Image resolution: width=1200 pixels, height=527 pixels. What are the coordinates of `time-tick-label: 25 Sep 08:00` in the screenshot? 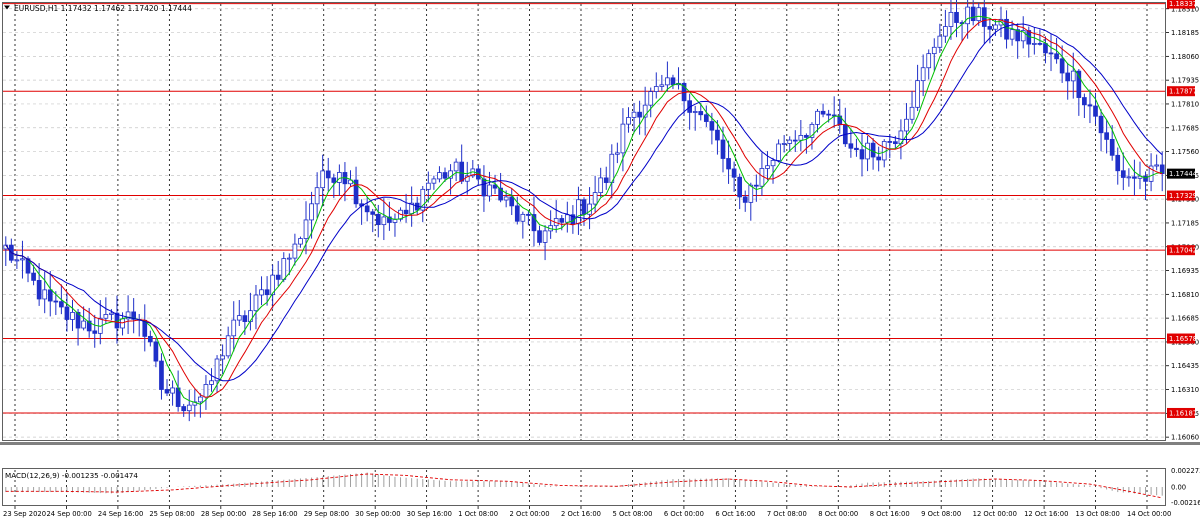 It's located at (171, 514).